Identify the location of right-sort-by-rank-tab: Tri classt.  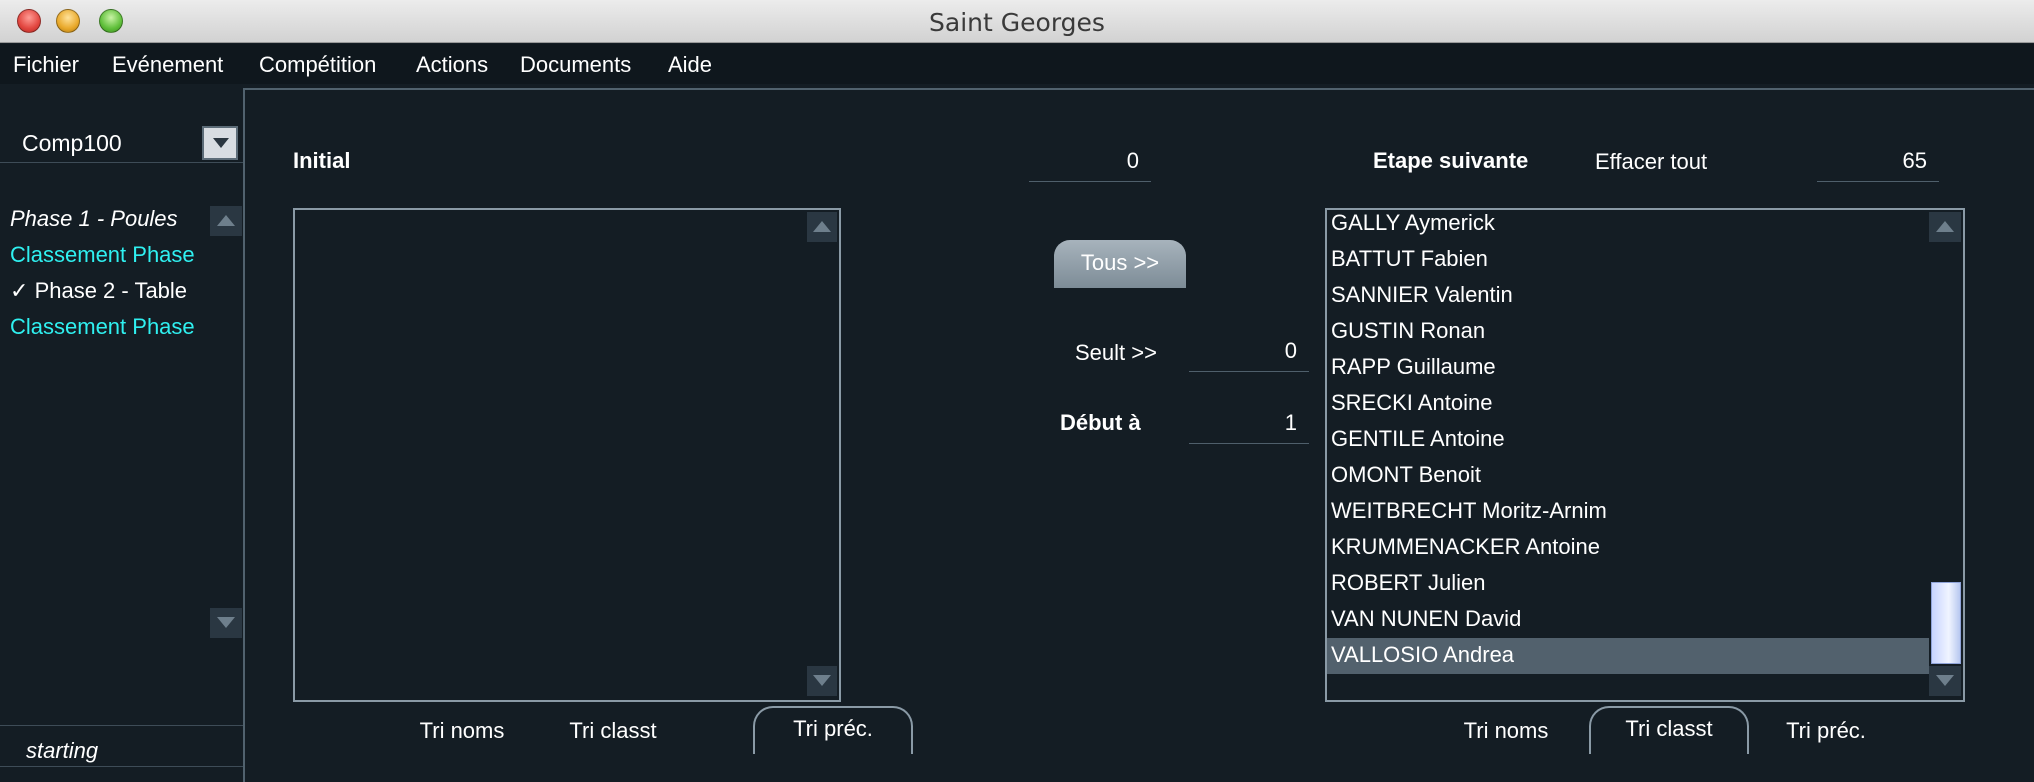
(1669, 730).